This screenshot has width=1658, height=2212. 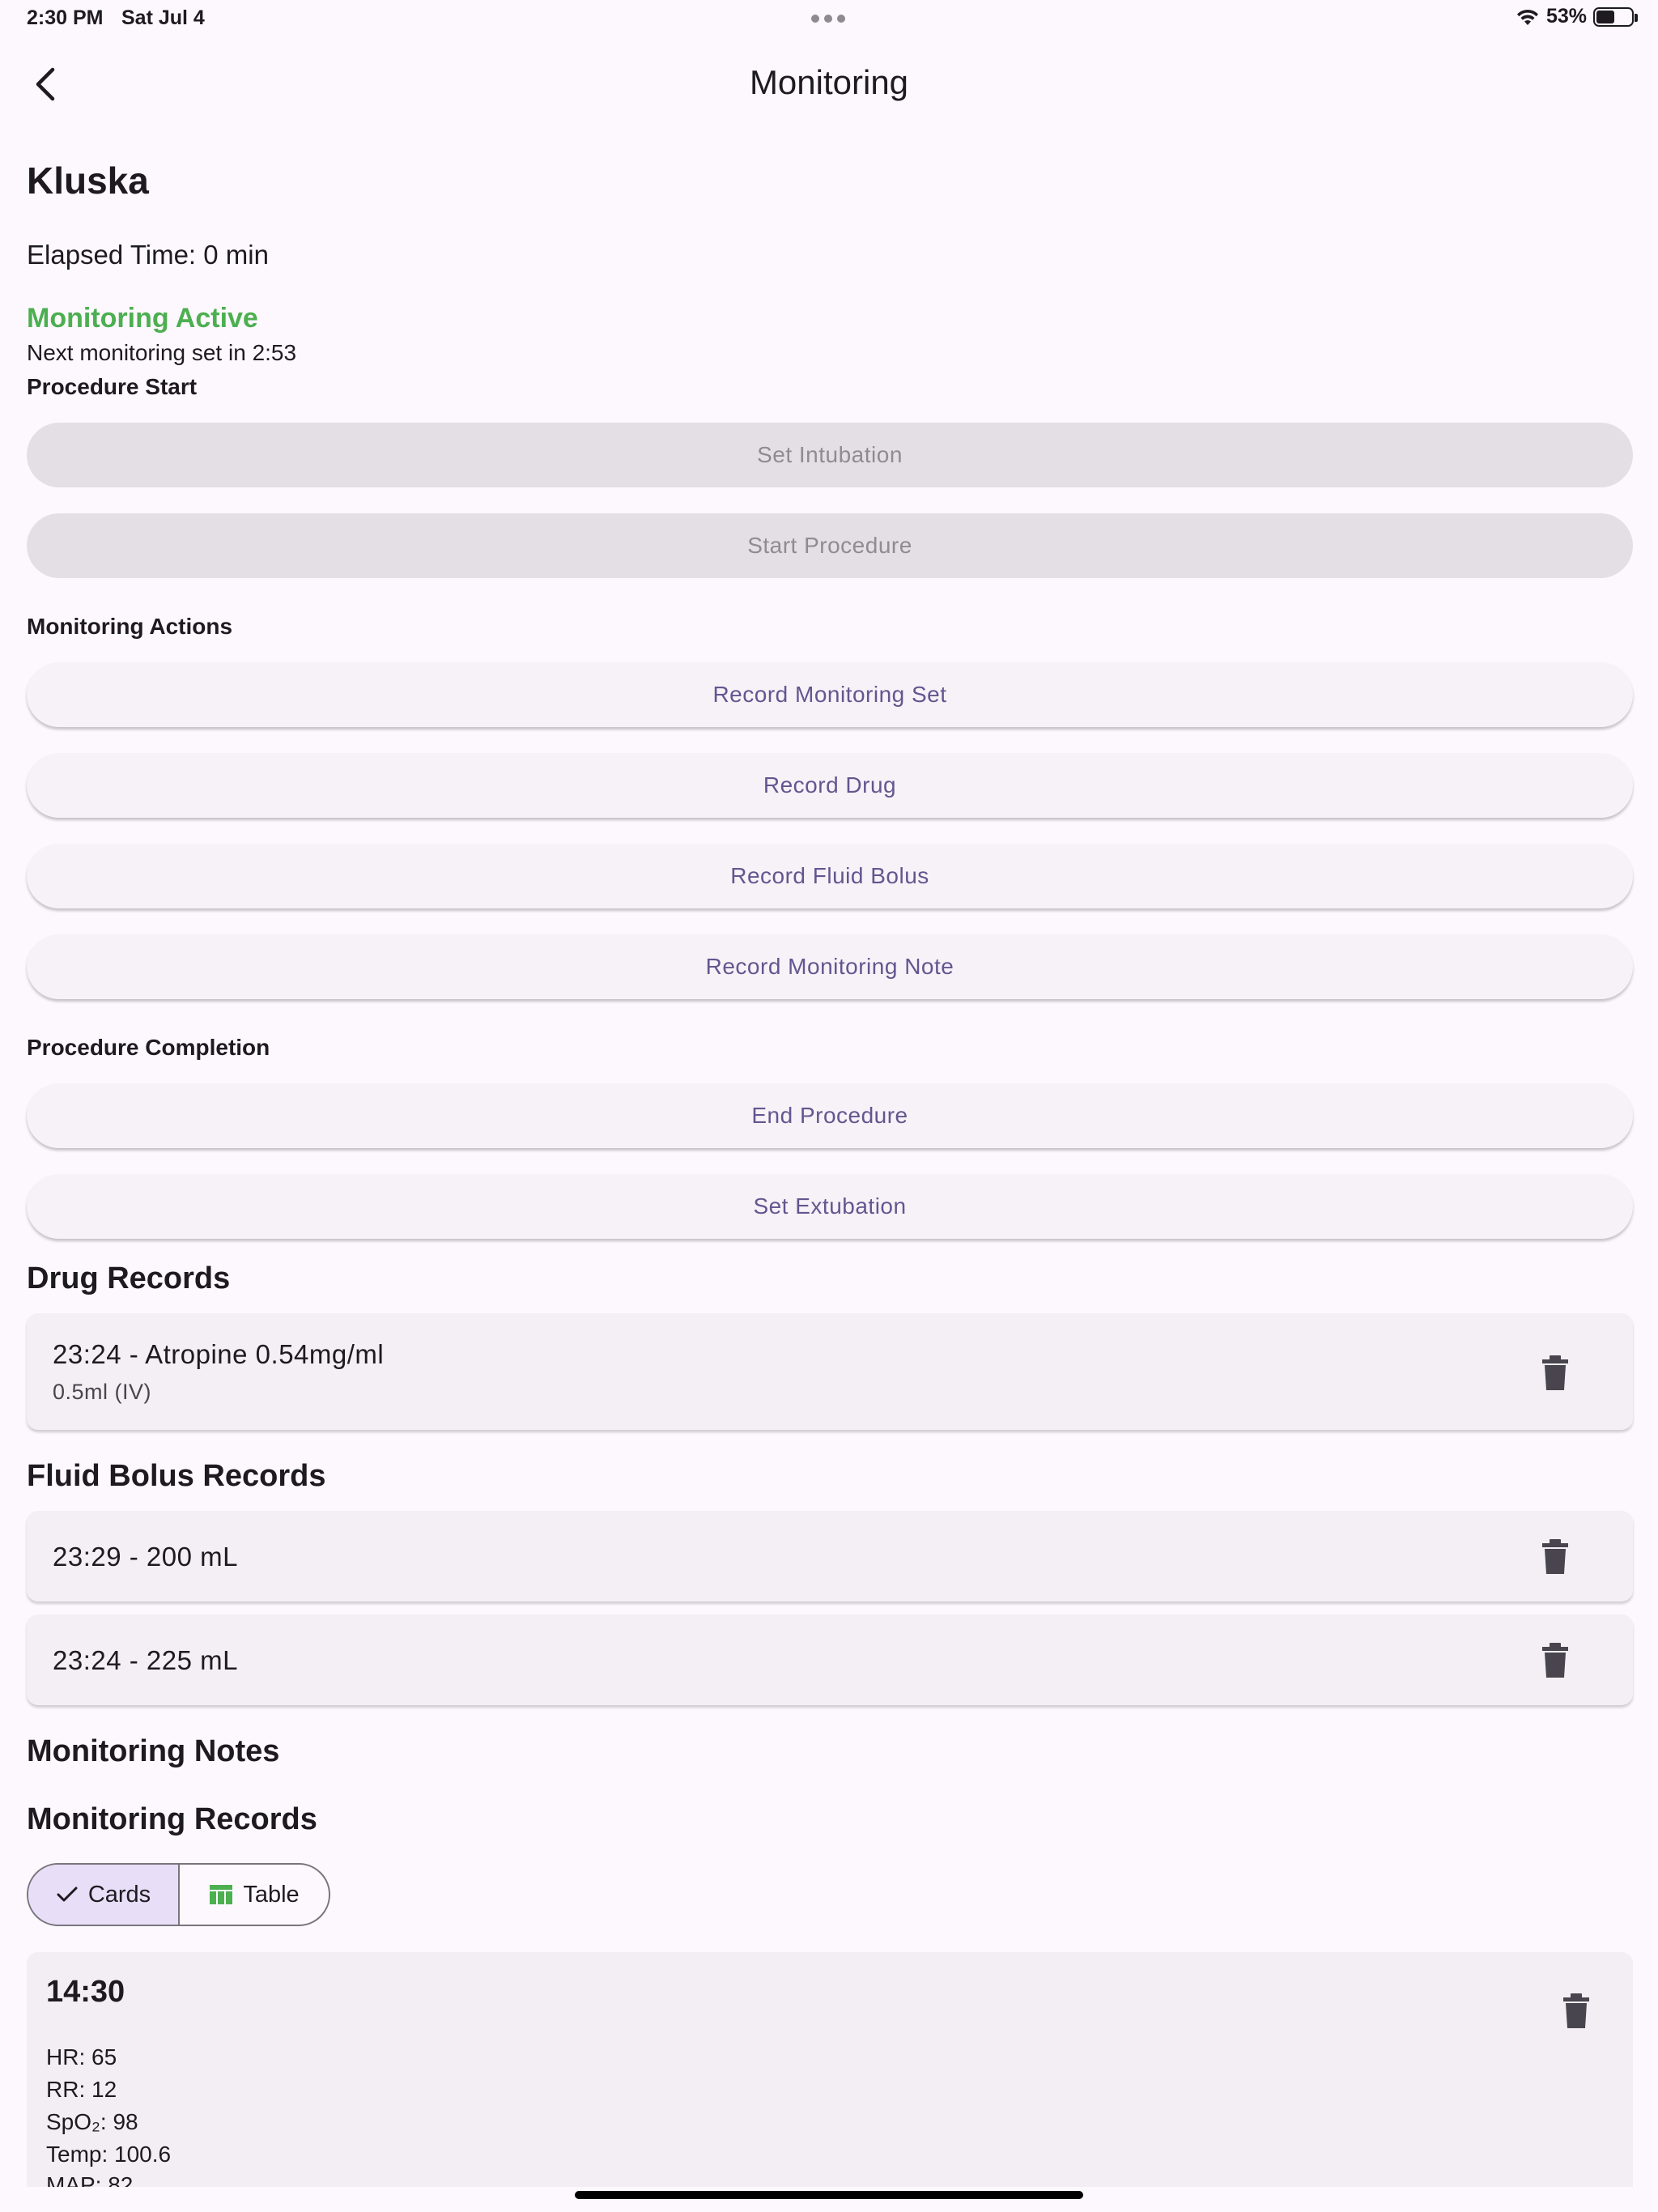 I want to click on table-view-segment: Table, so click(x=254, y=1895).